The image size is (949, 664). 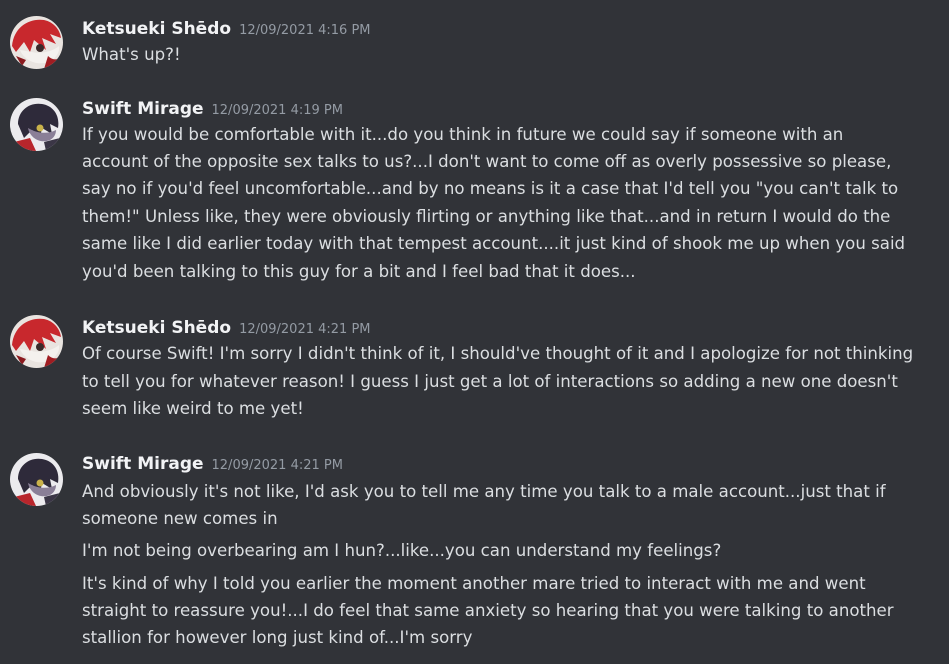 I want to click on message-header: Swift Mirage 12/09/2021 4:21 PM, so click(x=212, y=464).